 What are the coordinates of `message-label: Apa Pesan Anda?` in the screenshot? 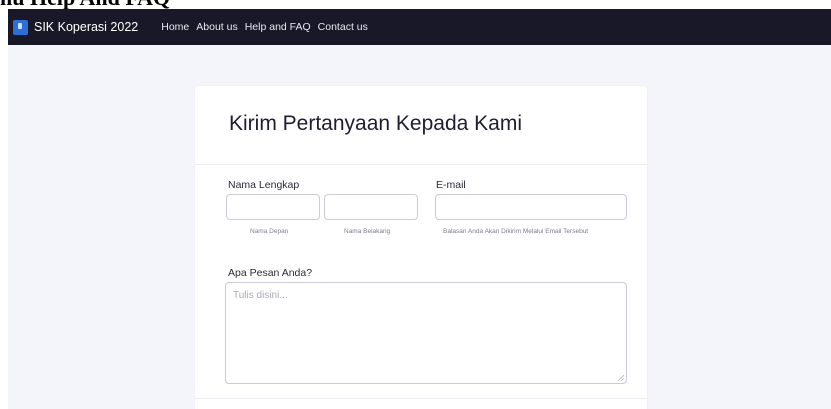 It's located at (270, 273).